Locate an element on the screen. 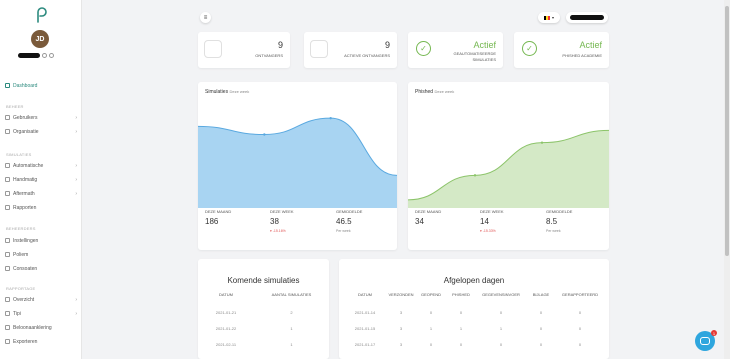 This screenshot has width=730, height=359. sidebar-item-tipi: Tipi › is located at coordinates (41, 313).